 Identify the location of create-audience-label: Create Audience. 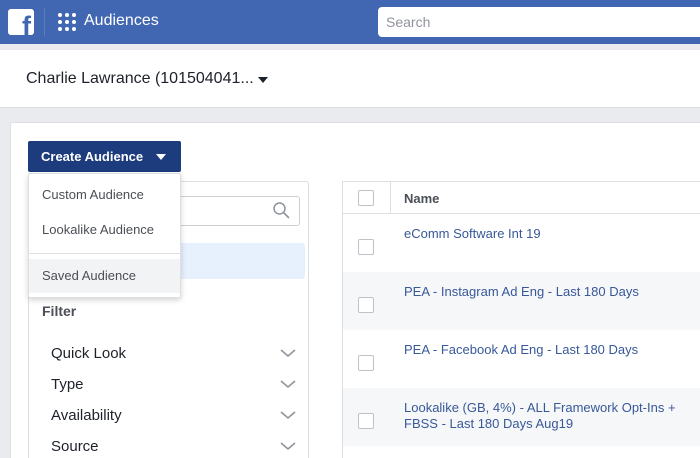
(92, 156).